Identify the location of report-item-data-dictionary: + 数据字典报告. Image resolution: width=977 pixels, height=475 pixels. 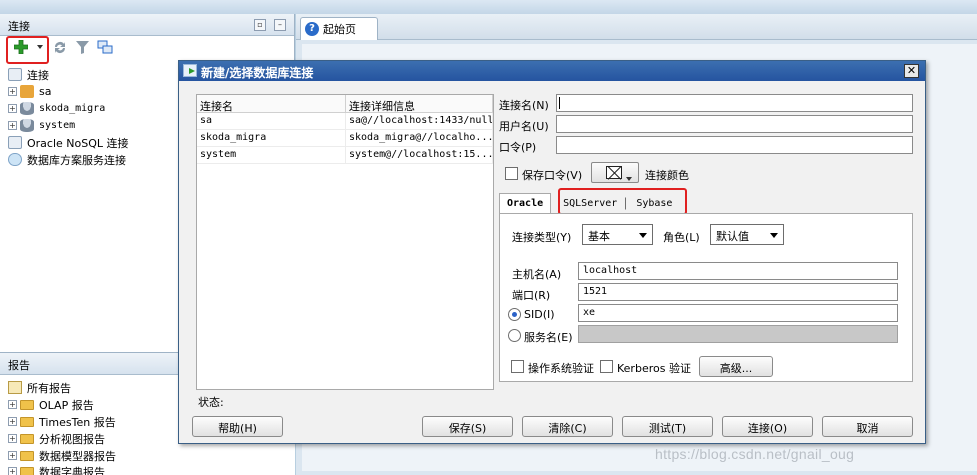
(56, 469).